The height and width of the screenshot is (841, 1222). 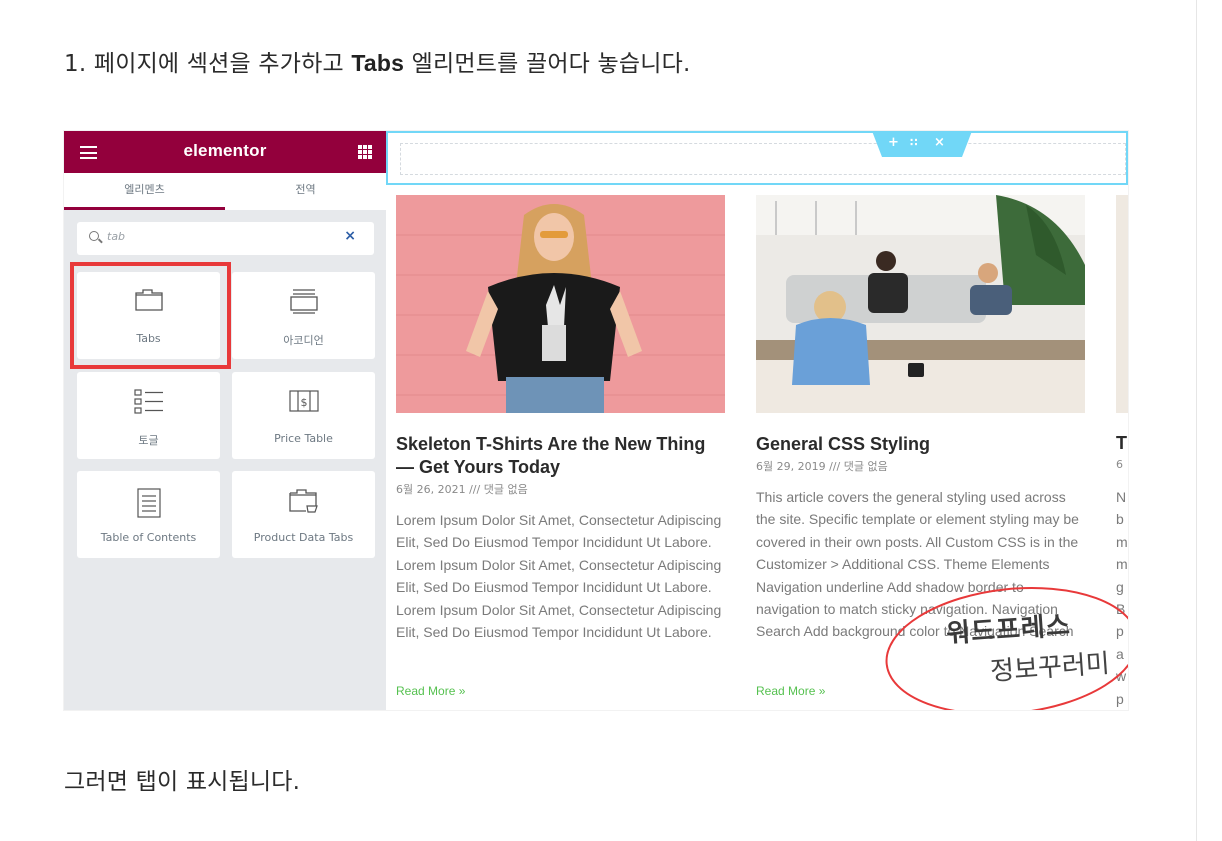 What do you see at coordinates (462, 489) in the screenshot?
I see `post-meta-1: 6월 26, 2021 /// 댓글 없음` at bounding box center [462, 489].